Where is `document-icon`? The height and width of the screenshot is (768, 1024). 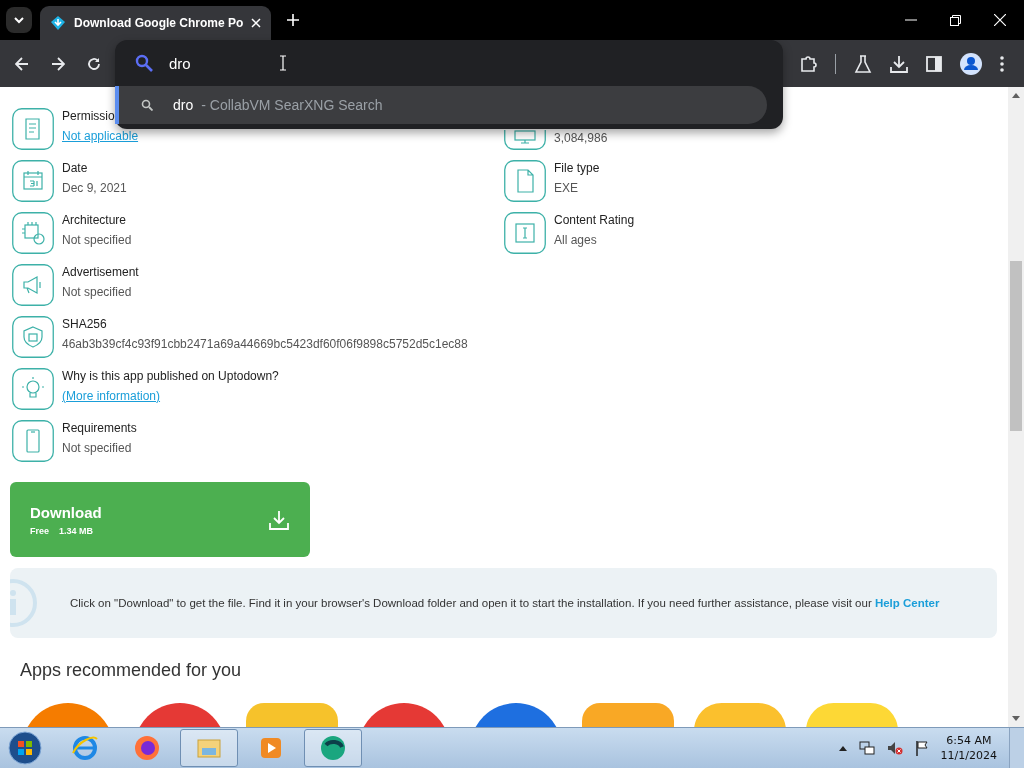 document-icon is located at coordinates (33, 129).